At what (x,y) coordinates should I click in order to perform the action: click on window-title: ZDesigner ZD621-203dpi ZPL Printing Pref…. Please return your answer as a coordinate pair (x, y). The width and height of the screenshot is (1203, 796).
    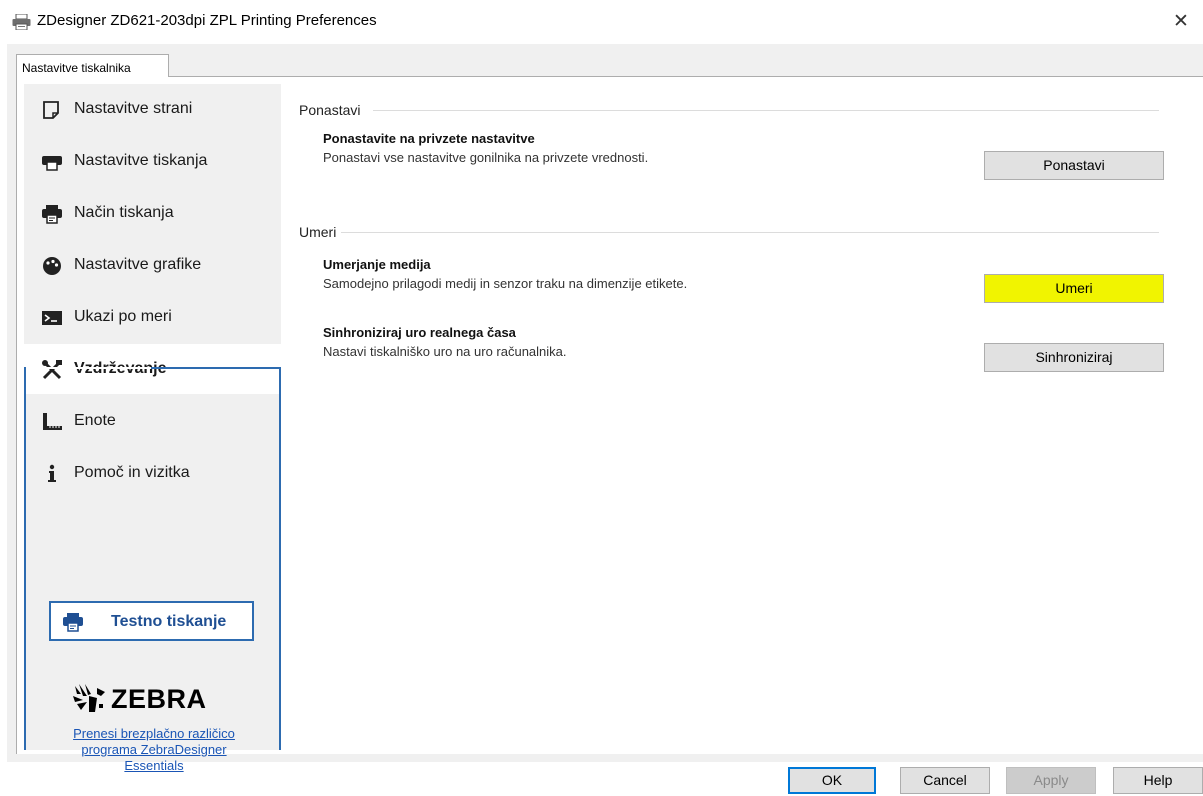
    Looking at the image, I should click on (207, 20).